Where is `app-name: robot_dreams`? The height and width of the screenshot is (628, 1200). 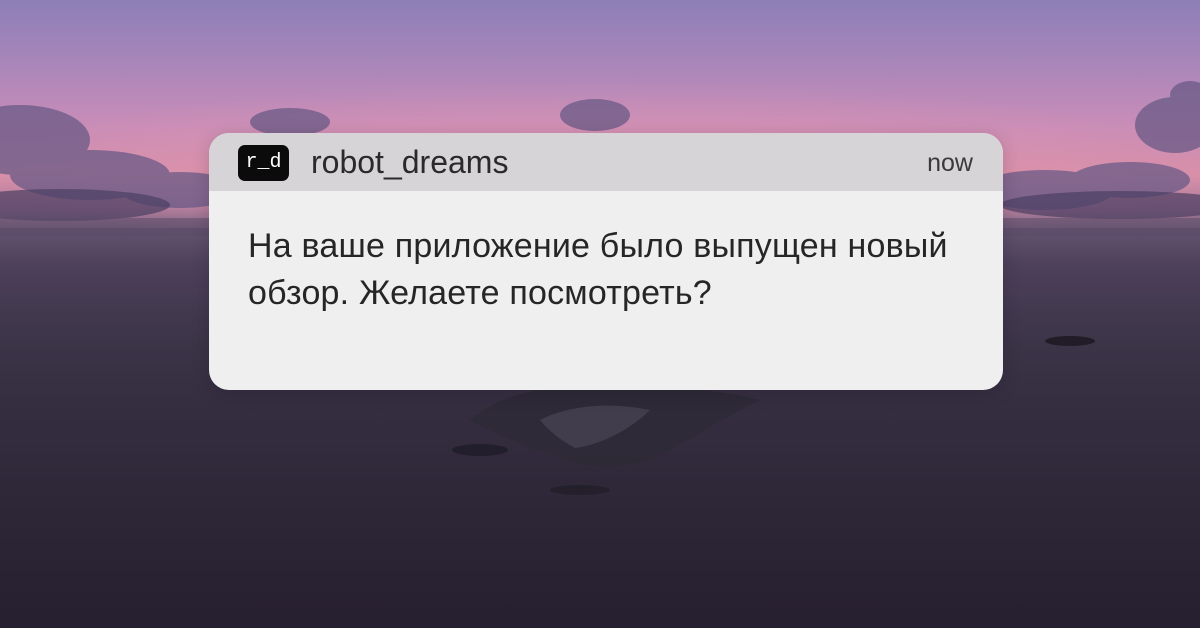 app-name: robot_dreams is located at coordinates (410, 162).